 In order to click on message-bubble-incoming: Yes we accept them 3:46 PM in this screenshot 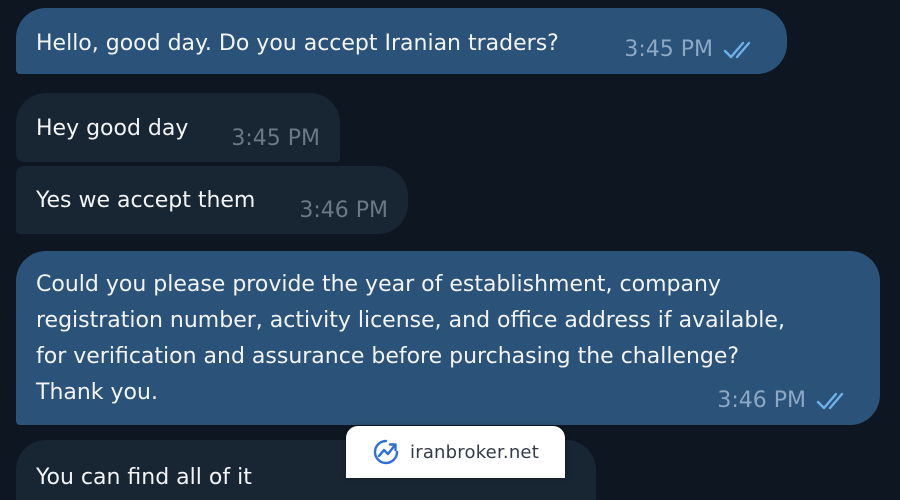, I will do `click(212, 200)`.